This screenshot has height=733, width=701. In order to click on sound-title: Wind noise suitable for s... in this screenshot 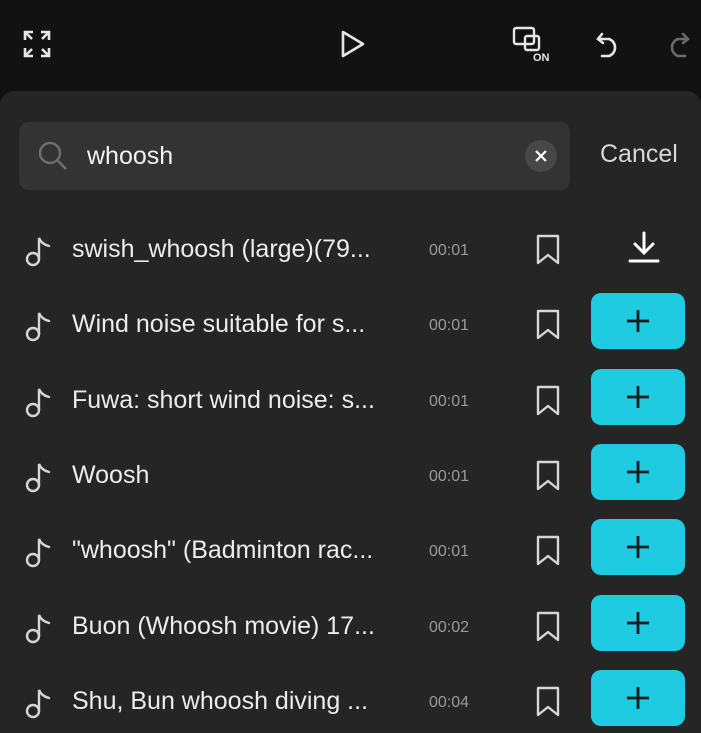, I will do `click(237, 324)`.